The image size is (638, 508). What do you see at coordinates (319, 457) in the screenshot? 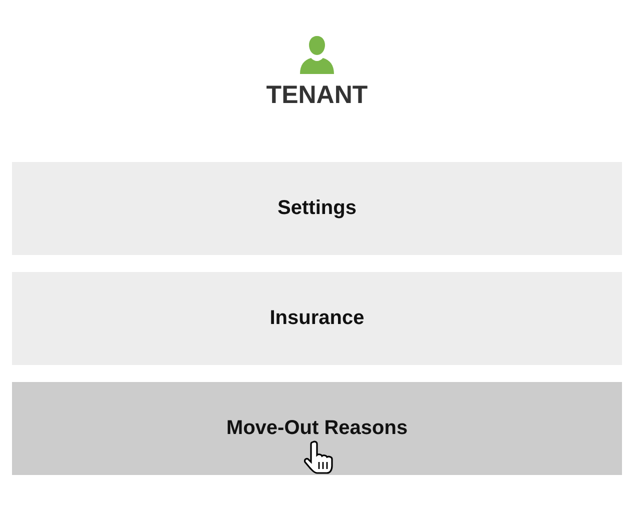
I see `hand-cursor-icon` at bounding box center [319, 457].